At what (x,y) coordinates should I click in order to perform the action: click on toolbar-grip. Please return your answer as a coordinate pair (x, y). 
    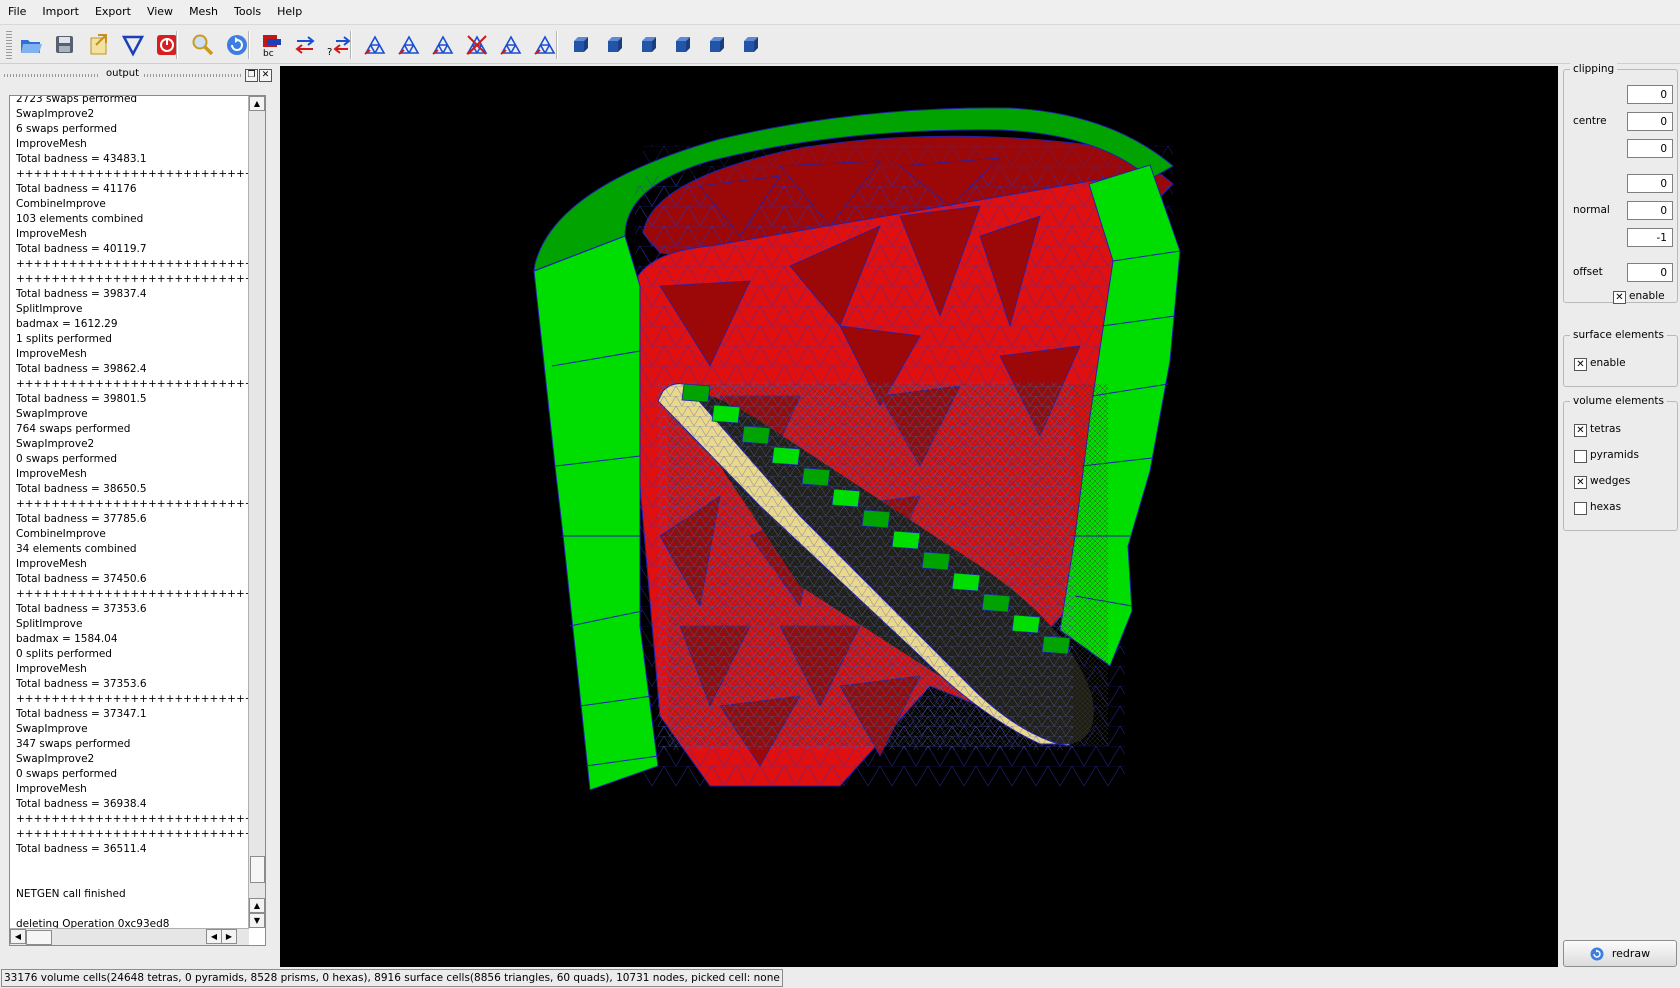
    Looking at the image, I should click on (9, 45).